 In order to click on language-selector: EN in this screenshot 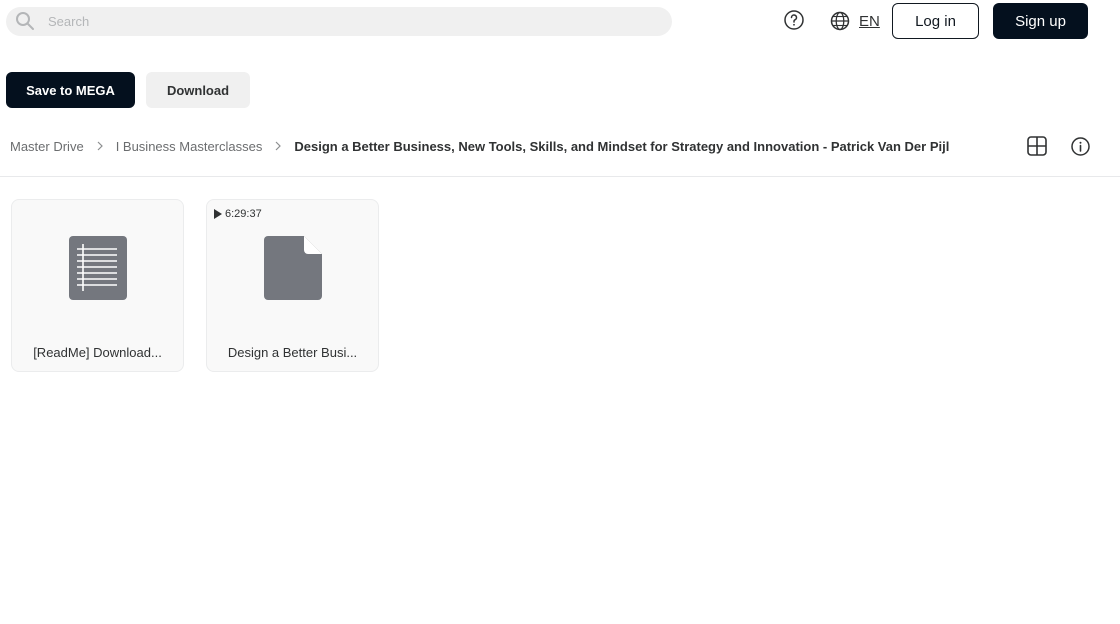, I will do `click(854, 21)`.